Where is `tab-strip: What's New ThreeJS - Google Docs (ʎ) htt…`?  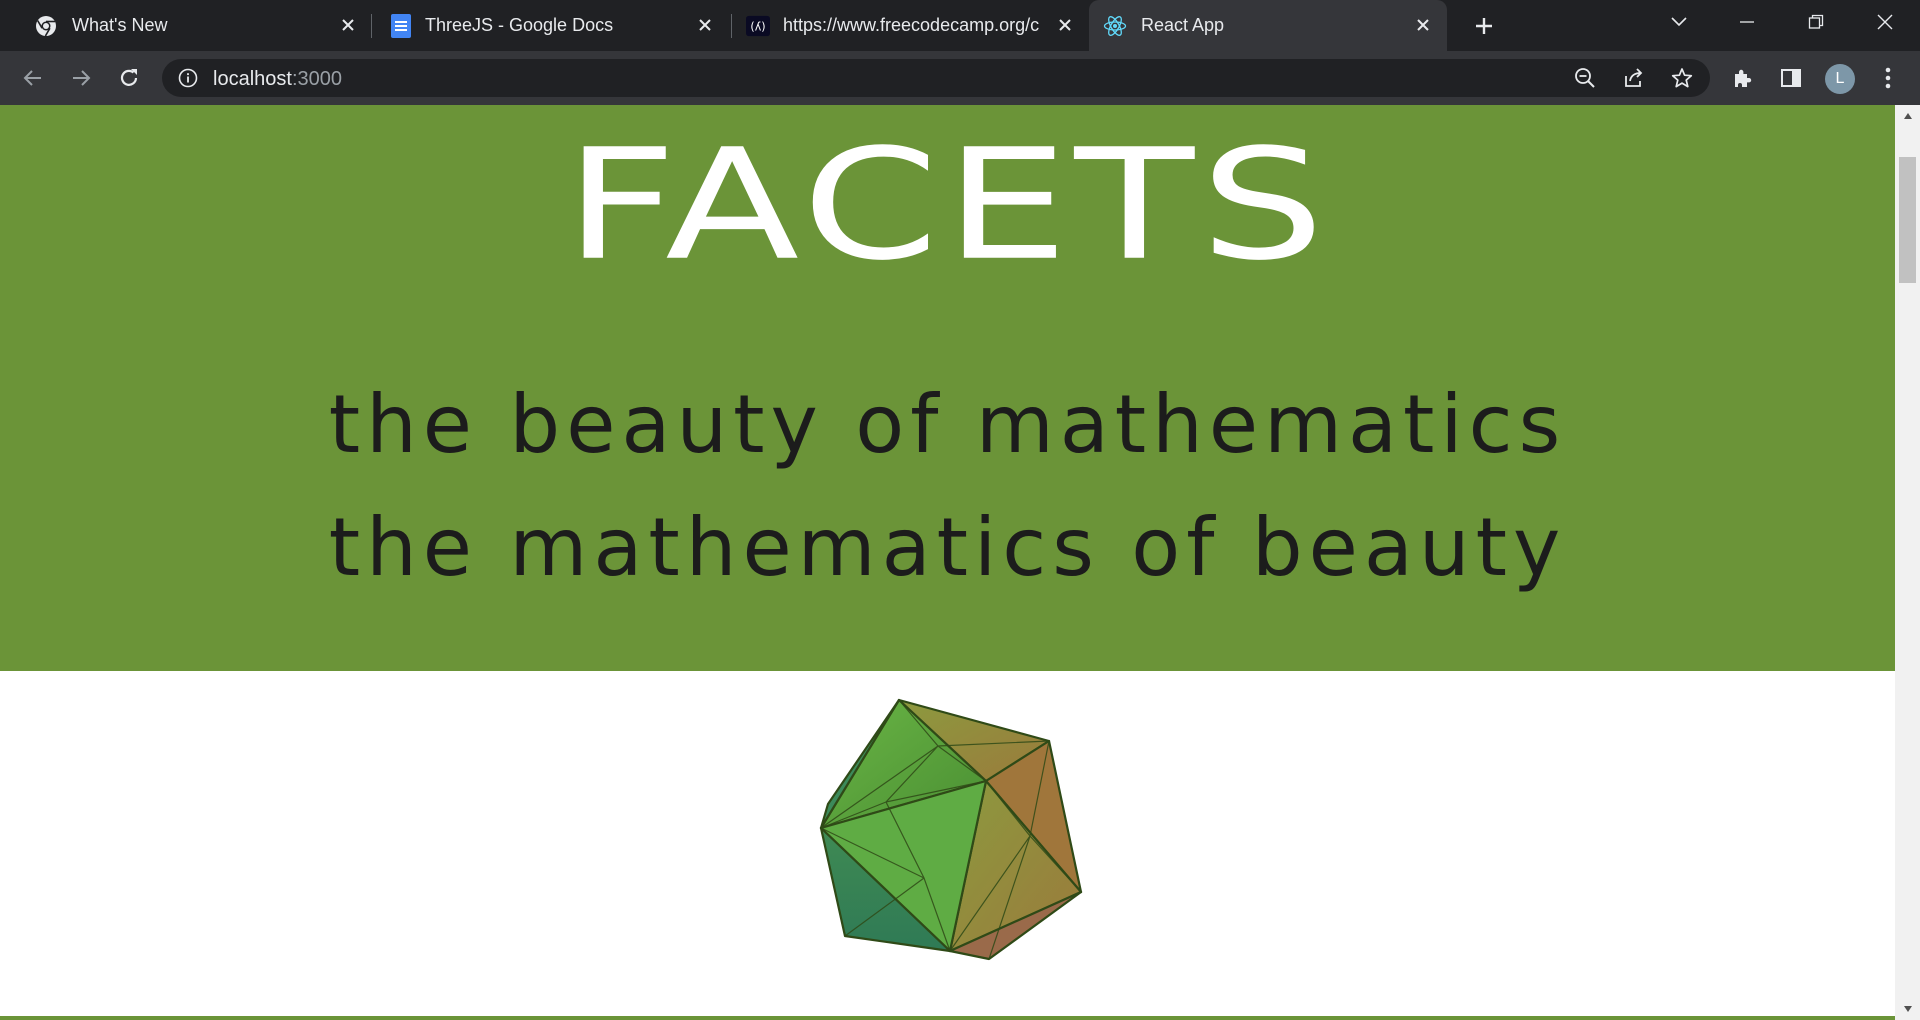
tab-strip: What's New ThreeJS - Google Docs (ʎ) htt… is located at coordinates (960, 25).